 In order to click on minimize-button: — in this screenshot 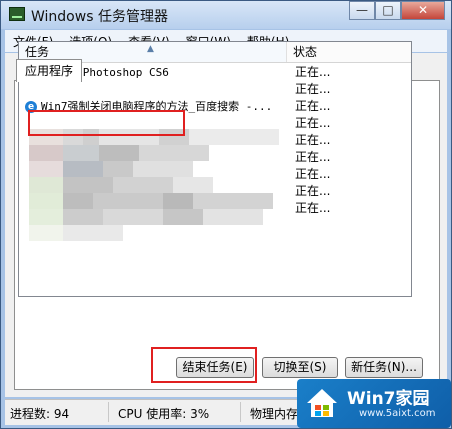, I will do `click(362, 10)`.